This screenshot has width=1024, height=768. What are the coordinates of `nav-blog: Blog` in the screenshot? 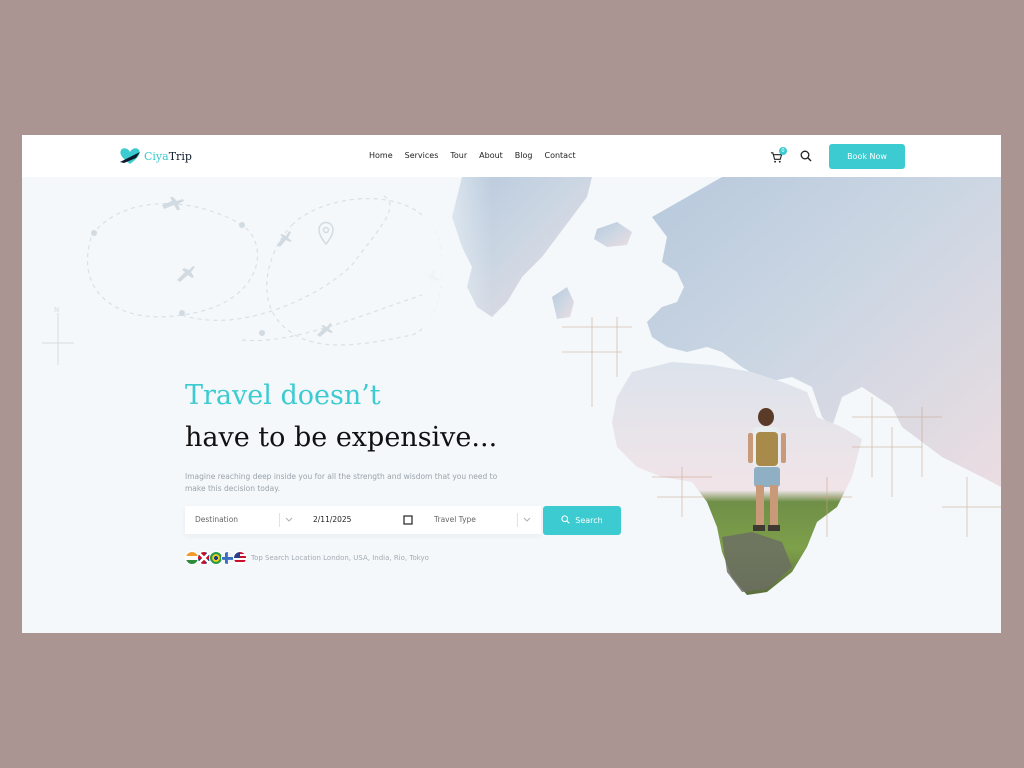 It's located at (524, 155).